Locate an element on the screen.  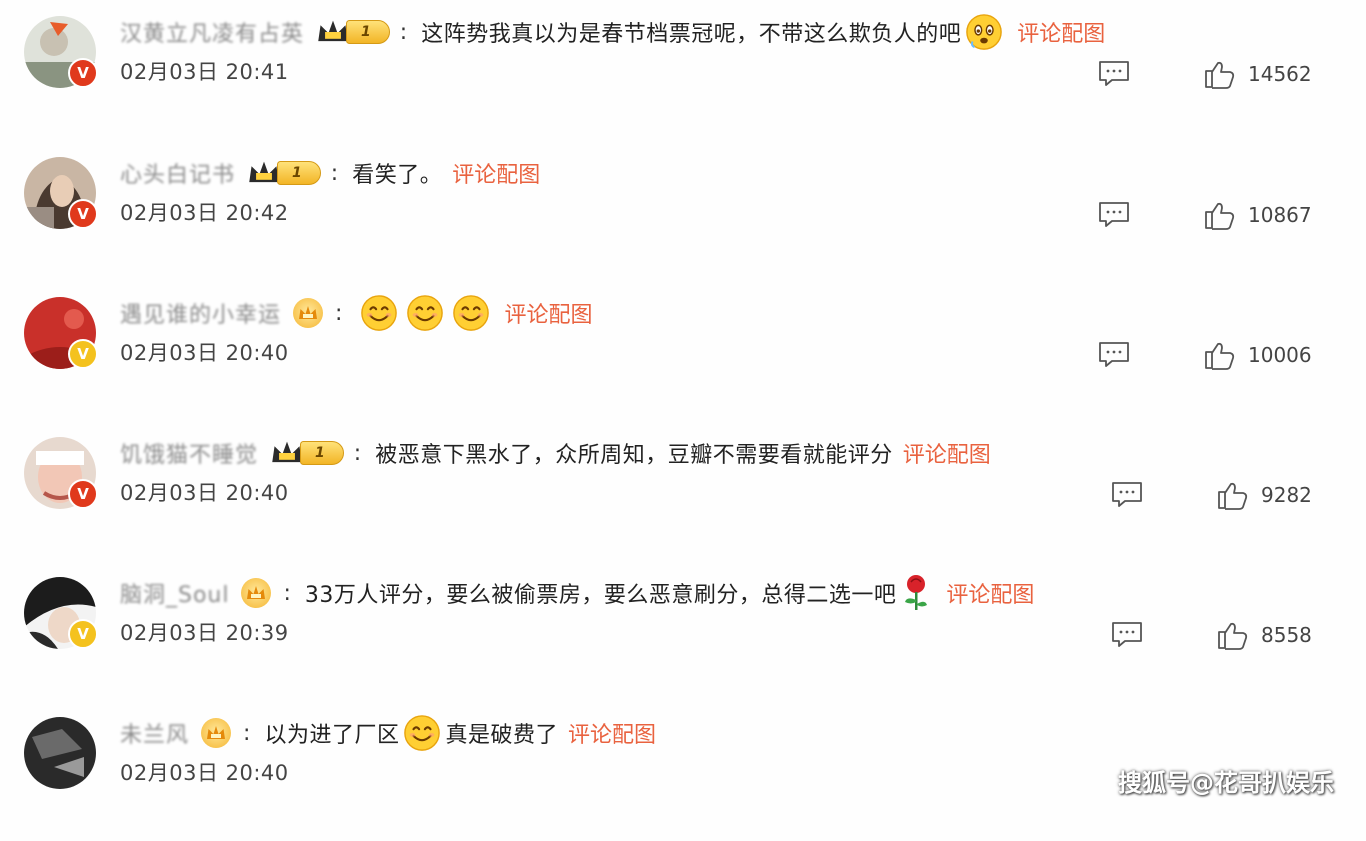
username: 饥饿猫不睡觉 is located at coordinates (189, 453).